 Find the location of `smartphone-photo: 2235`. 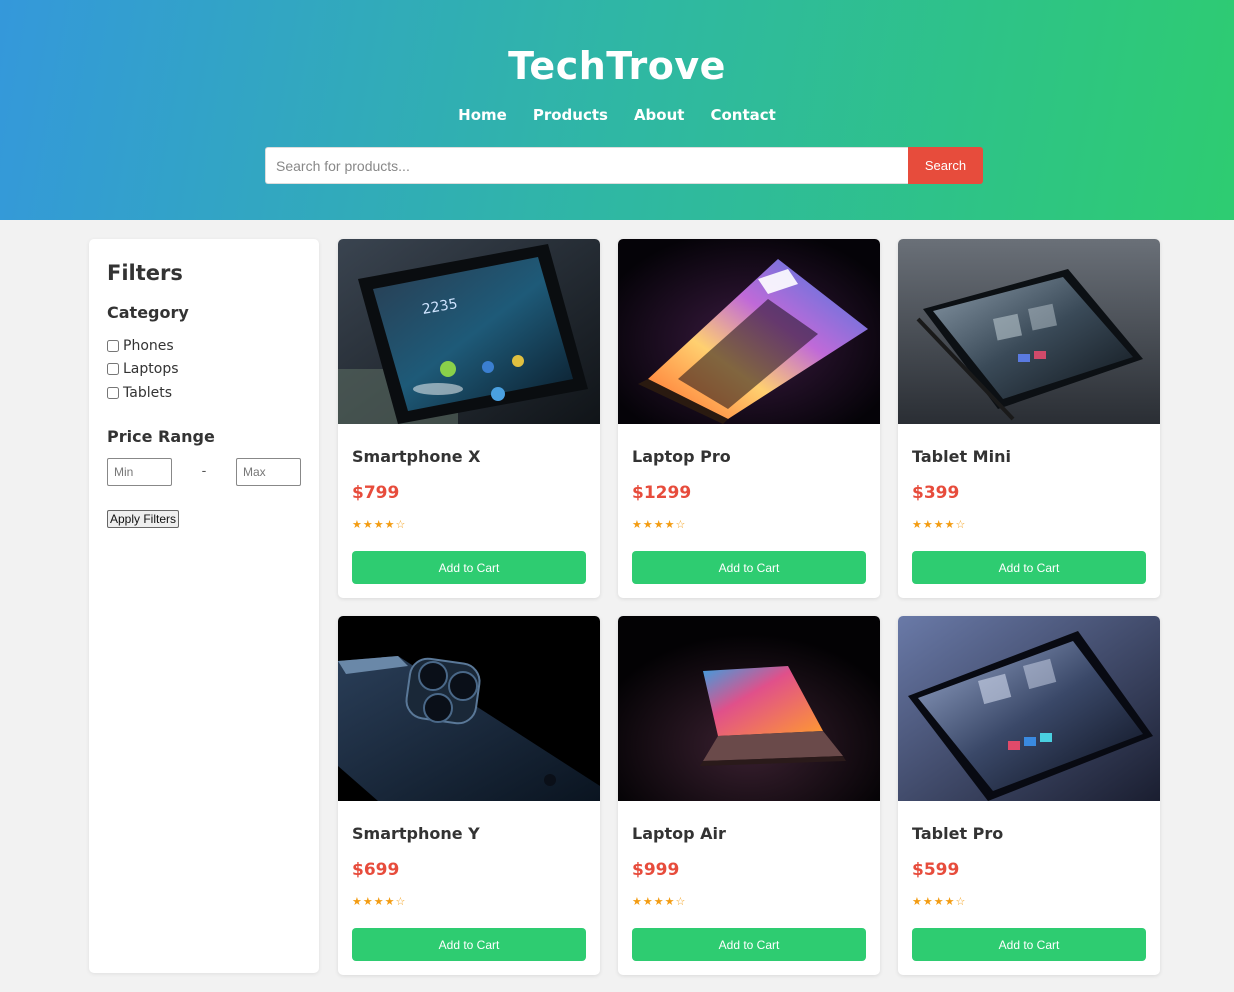

smartphone-photo: 2235 is located at coordinates (469, 331).